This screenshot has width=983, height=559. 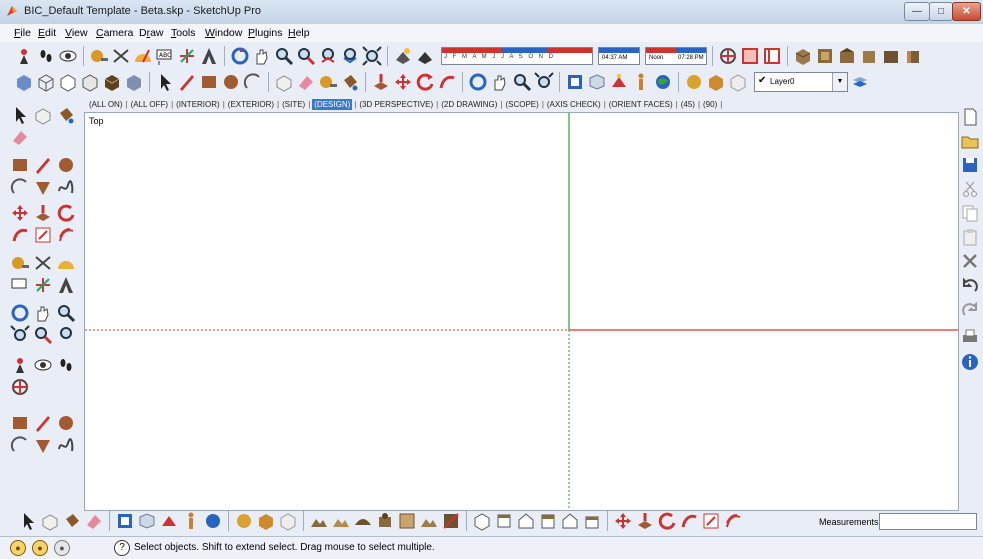 What do you see at coordinates (66, 313) in the screenshot?
I see `zoom-icon` at bounding box center [66, 313].